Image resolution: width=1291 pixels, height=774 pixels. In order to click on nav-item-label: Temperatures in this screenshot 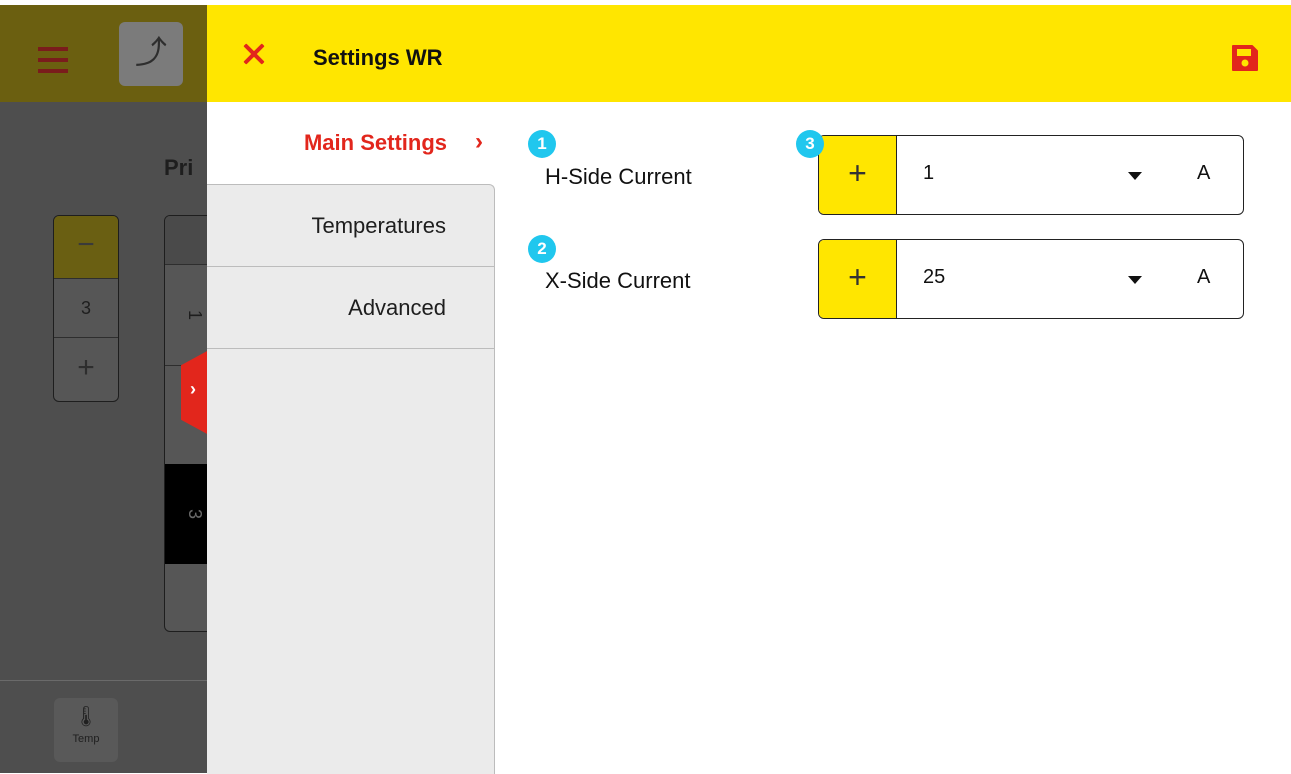, I will do `click(378, 225)`.